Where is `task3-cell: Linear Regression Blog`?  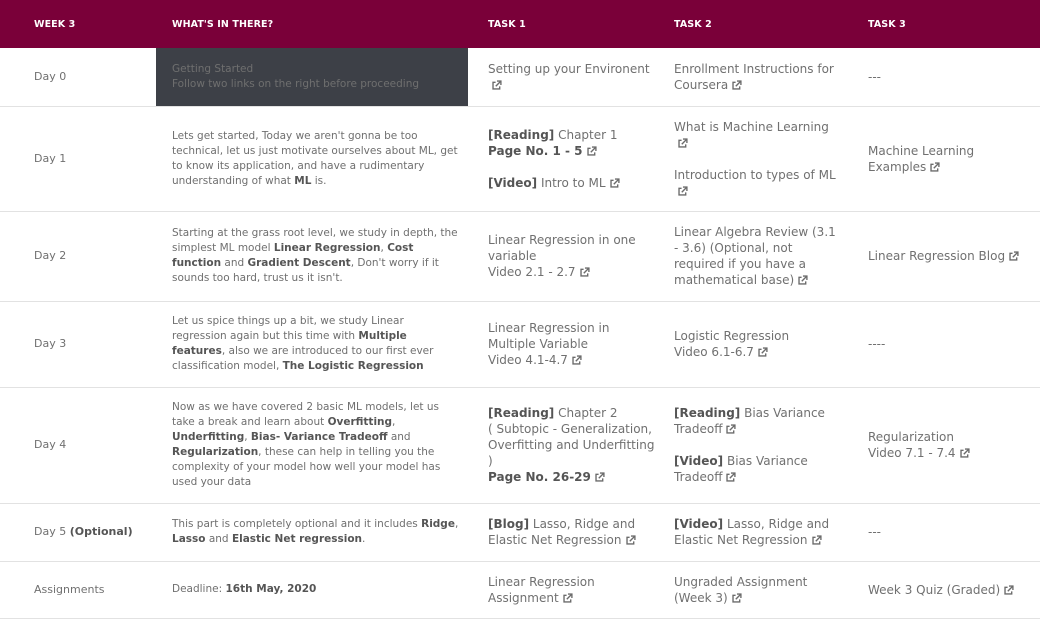 task3-cell: Linear Regression Blog is located at coordinates (944, 256).